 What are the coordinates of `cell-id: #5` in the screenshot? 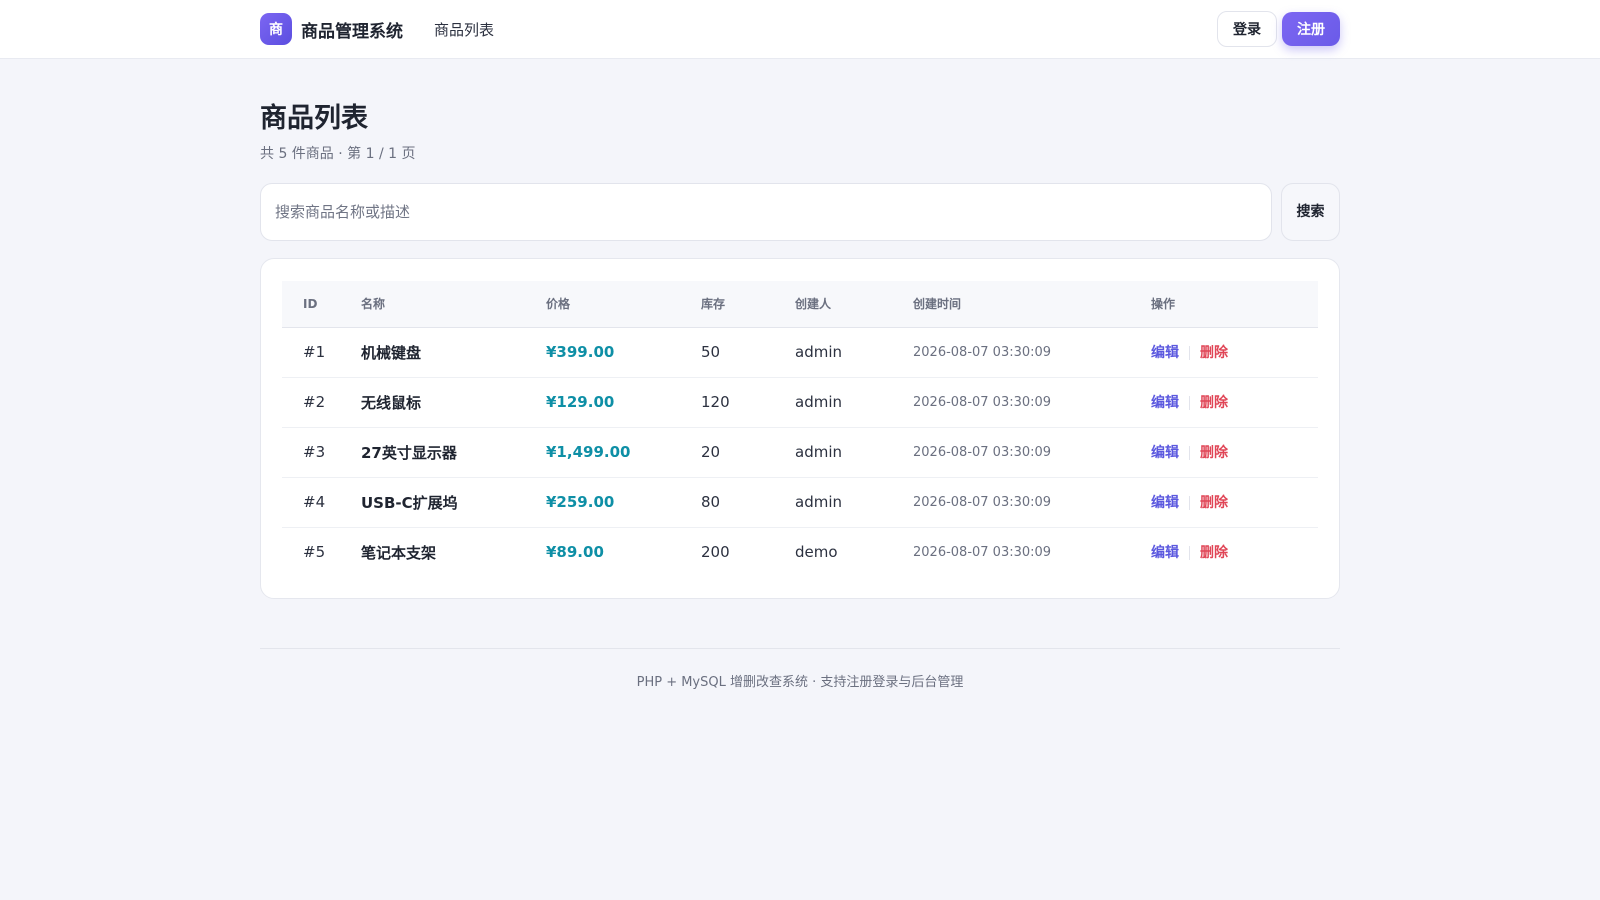 It's located at (314, 552).